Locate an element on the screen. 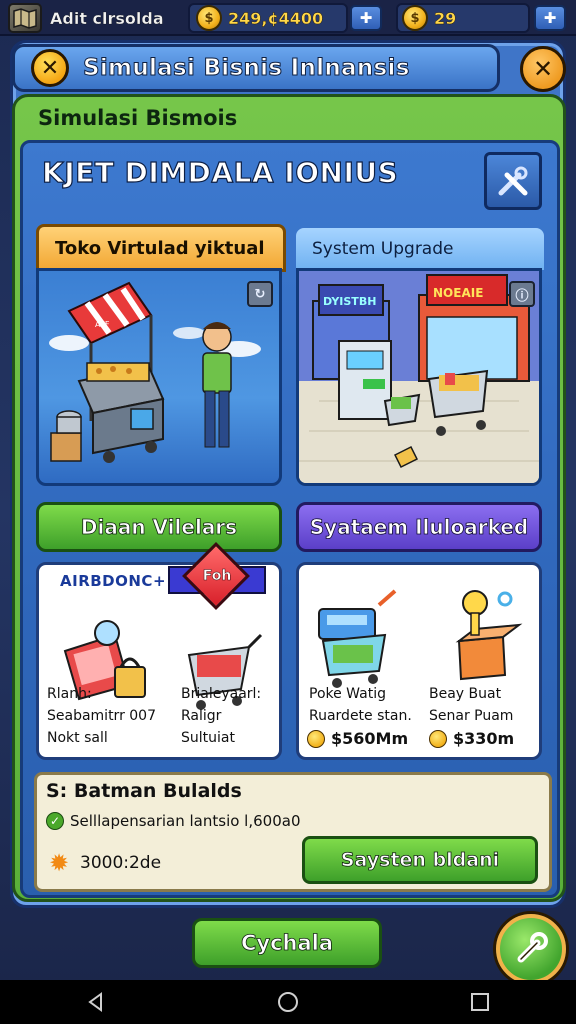 This screenshot has height=1024, width=576. back-button is located at coordinates (96, 1002).